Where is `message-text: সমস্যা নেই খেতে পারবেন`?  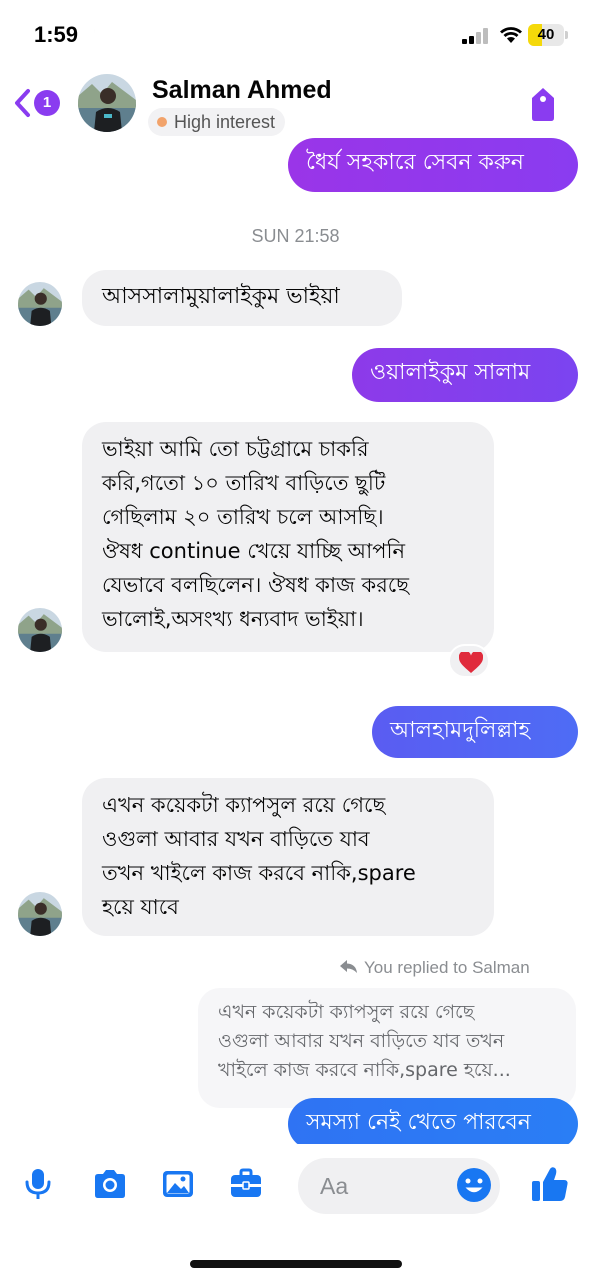
message-text: সমস্যা নেই খেতে পারবেন is located at coordinates (418, 1122).